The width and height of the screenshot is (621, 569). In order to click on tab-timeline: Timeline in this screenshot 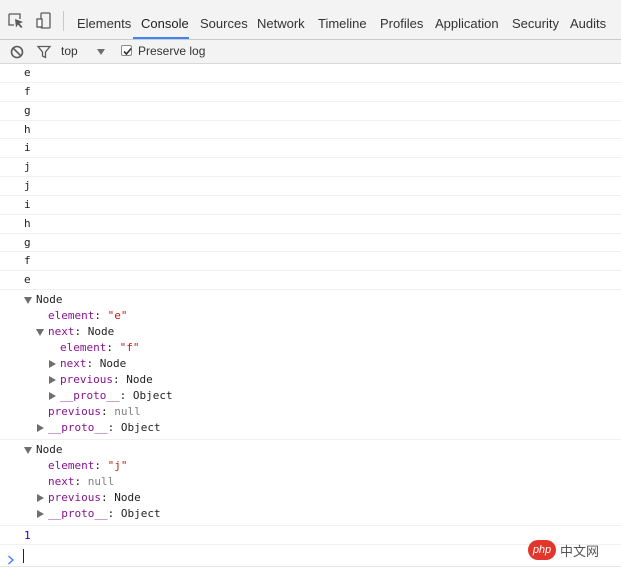, I will do `click(342, 20)`.